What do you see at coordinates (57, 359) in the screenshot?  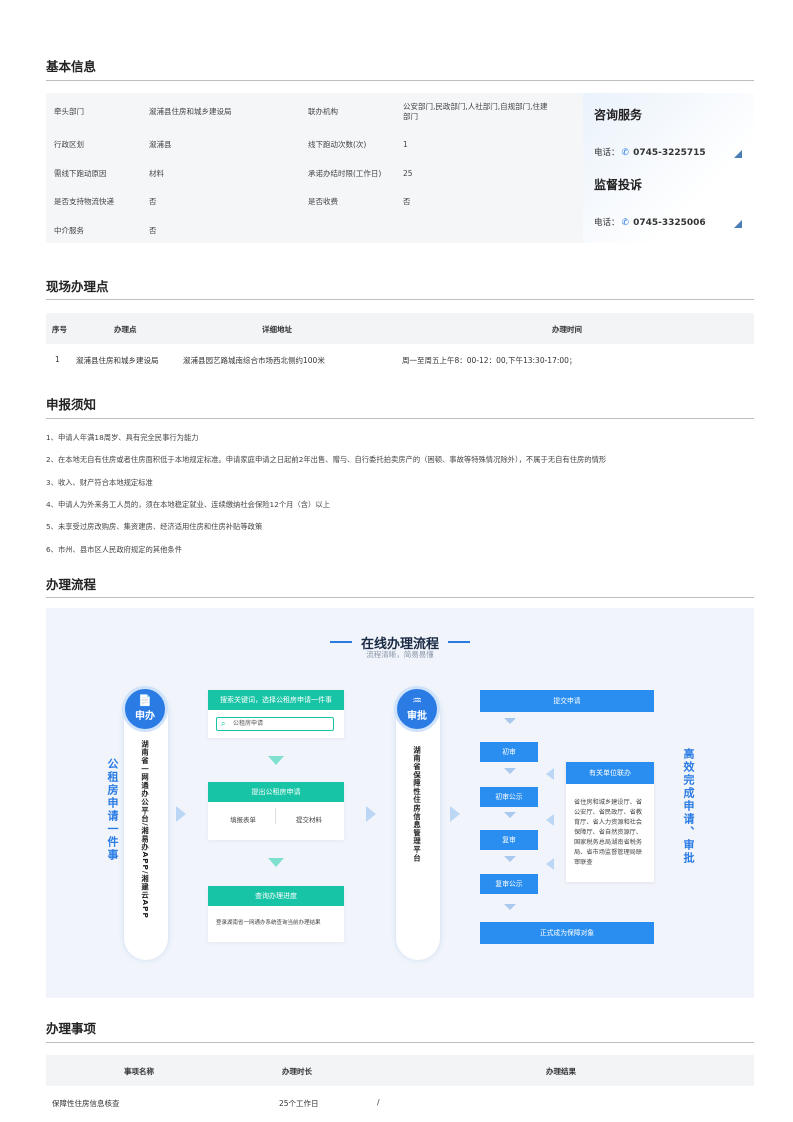 I see `site-no: 1` at bounding box center [57, 359].